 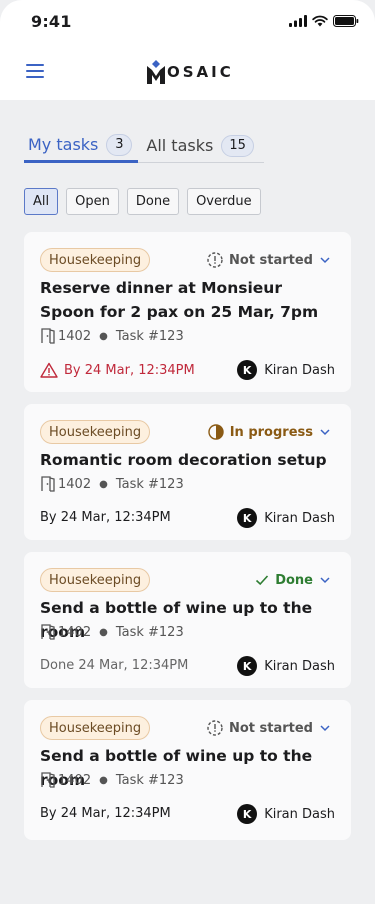 What do you see at coordinates (153, 201) in the screenshot?
I see `filter-done: Done` at bounding box center [153, 201].